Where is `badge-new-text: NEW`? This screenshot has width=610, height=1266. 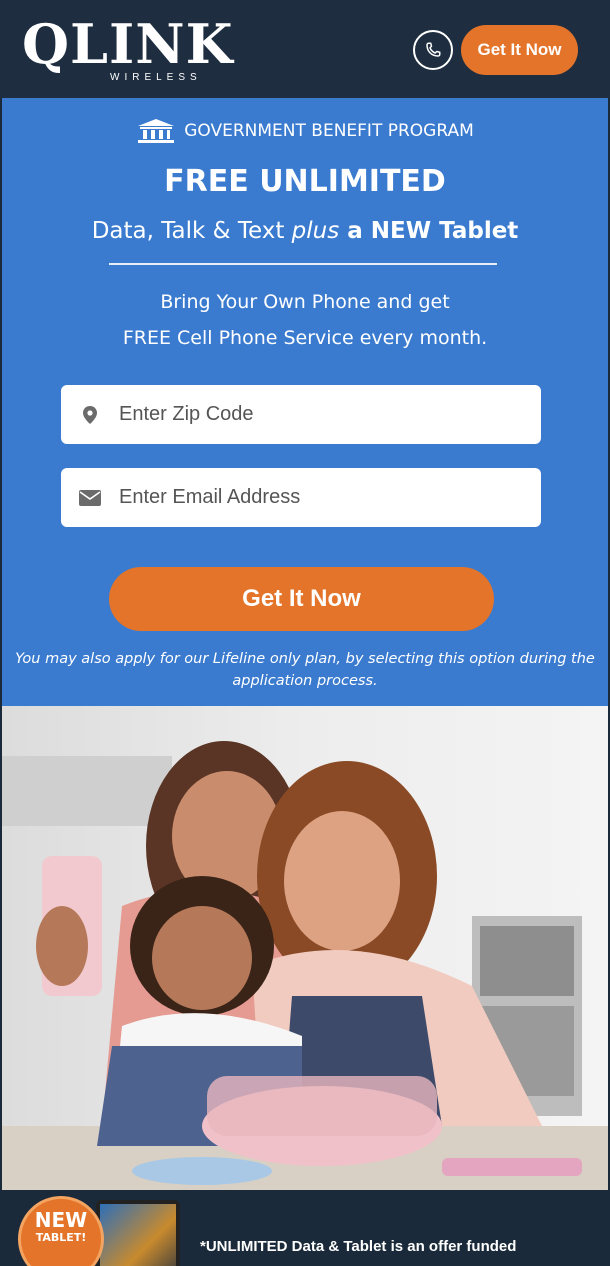
badge-new-text: NEW is located at coordinates (61, 1220).